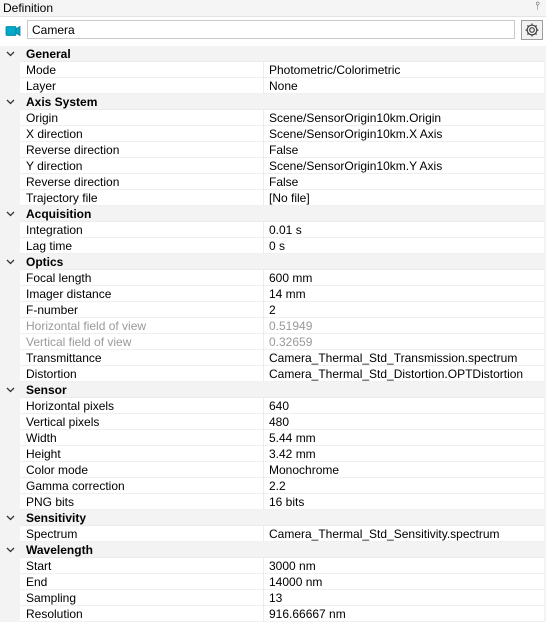  I want to click on property-value: 14 mm, so click(287, 294).